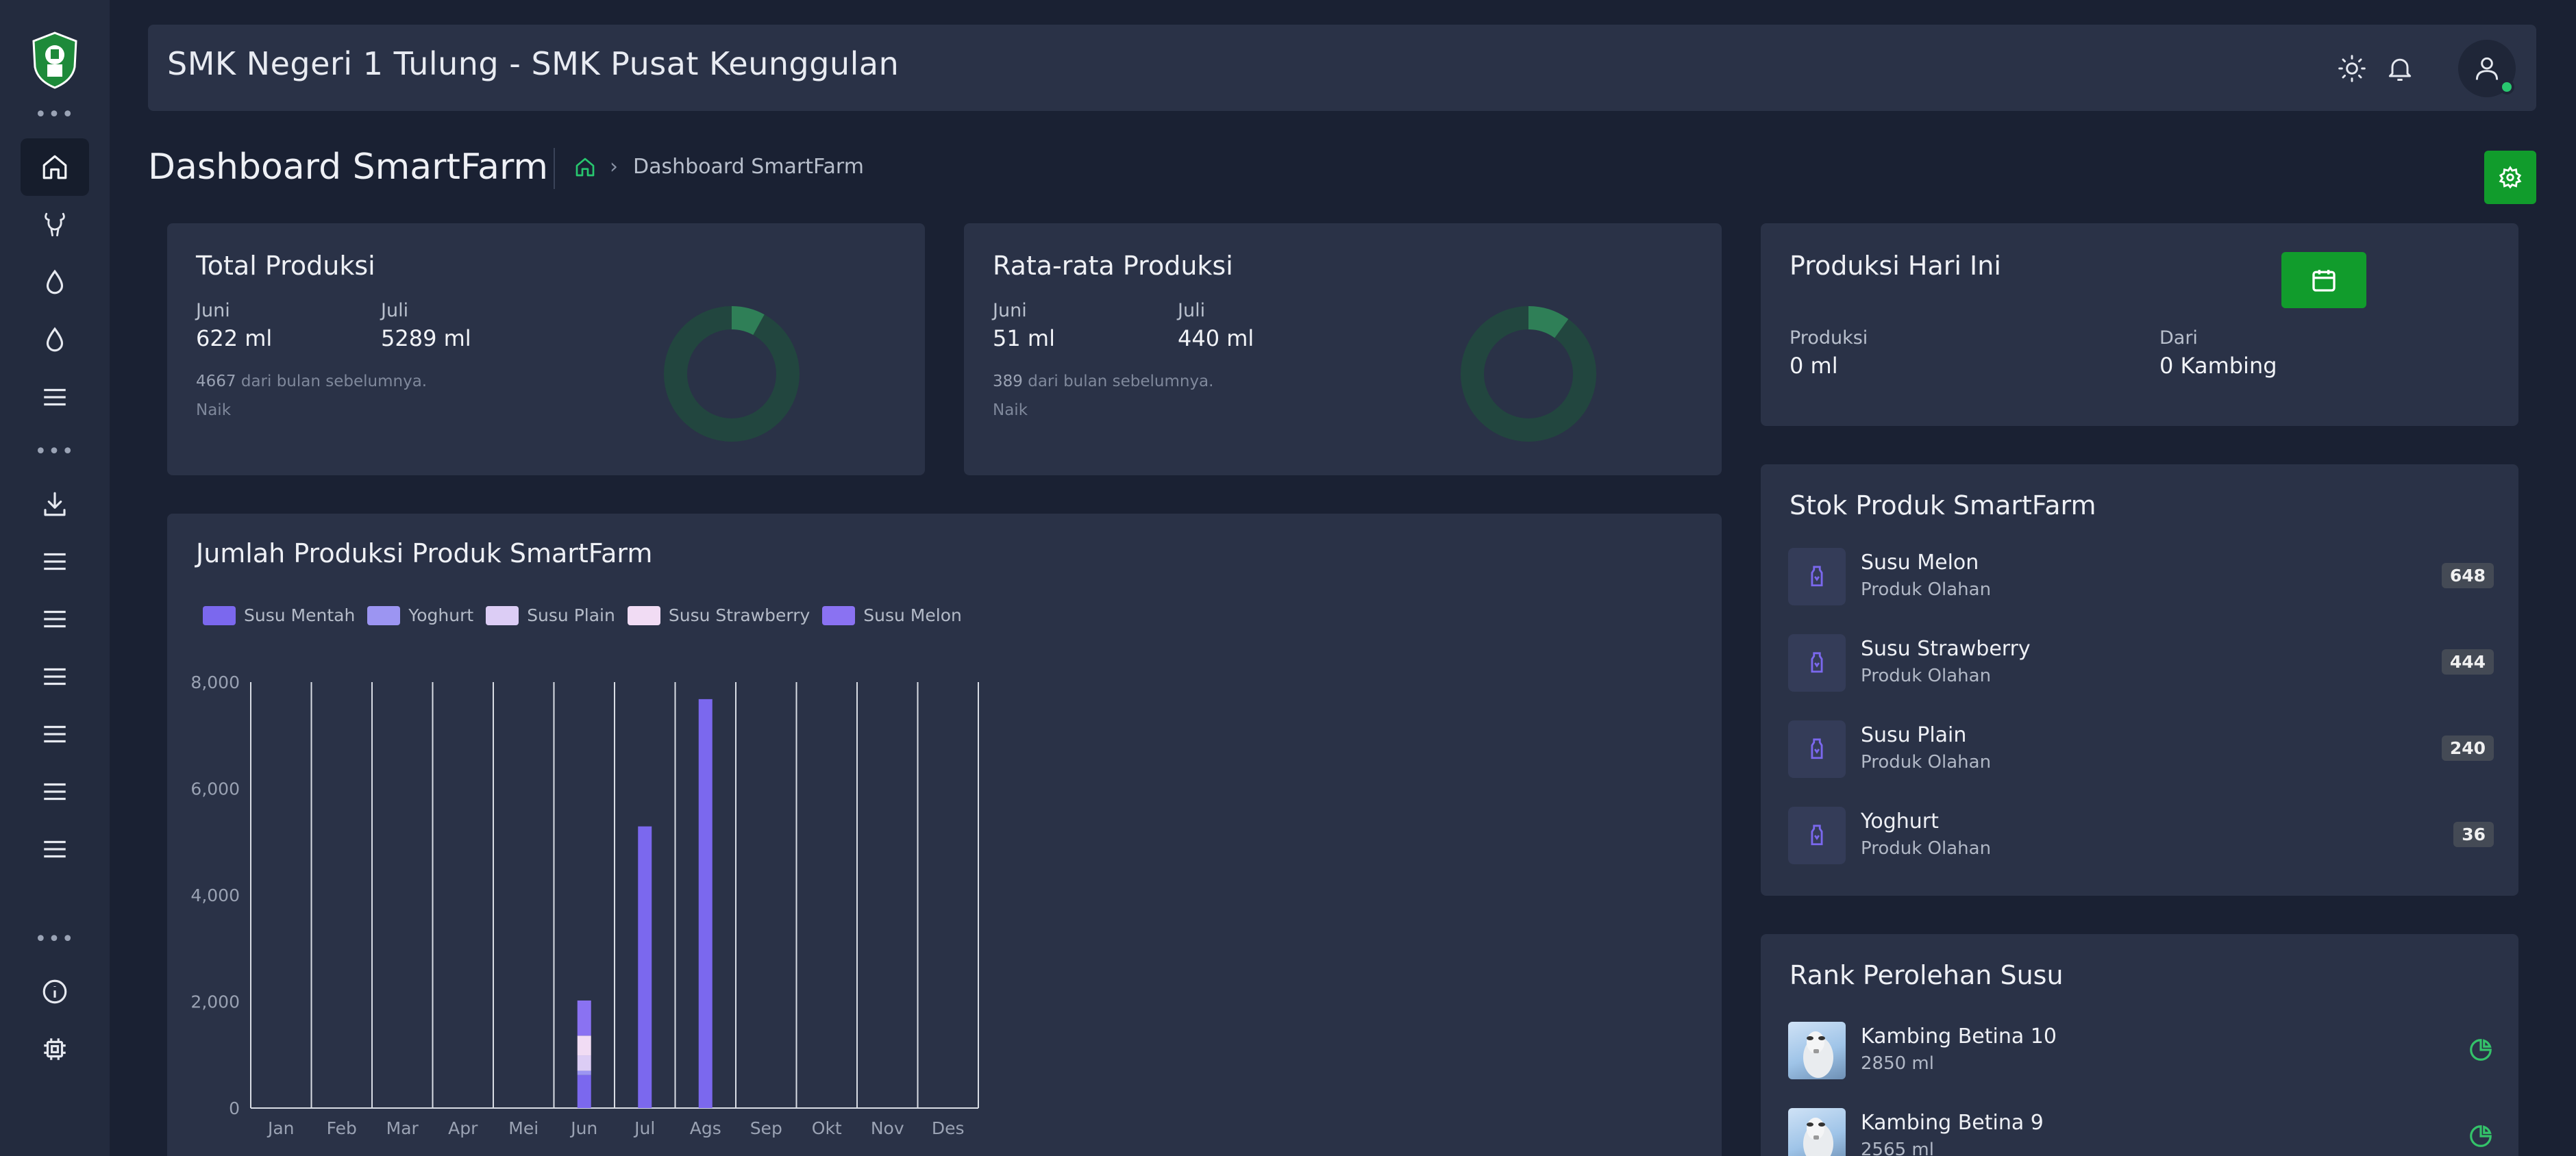 The width and height of the screenshot is (2576, 1156). Describe the element at coordinates (2473, 835) in the screenshot. I see `stock-count-badge: 36` at that location.